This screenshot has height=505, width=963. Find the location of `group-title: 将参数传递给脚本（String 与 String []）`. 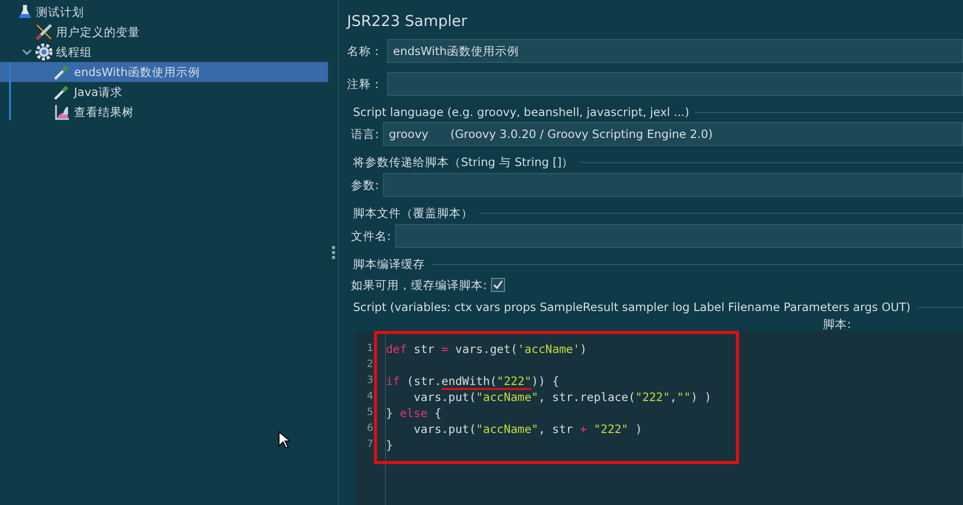

group-title: 将参数传递给脚本（String 与 String []） is located at coordinates (463, 162).